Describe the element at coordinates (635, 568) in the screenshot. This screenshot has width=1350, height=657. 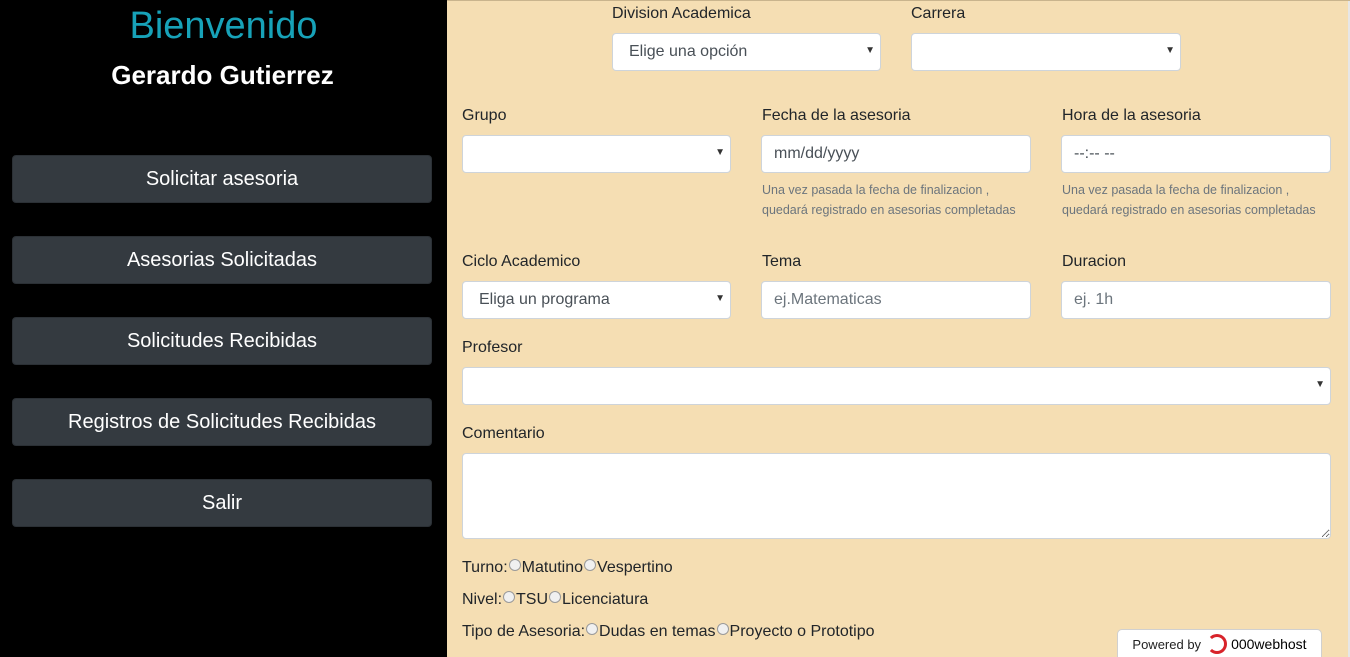
I see `turno-option-vespertino: Vespertino` at that location.